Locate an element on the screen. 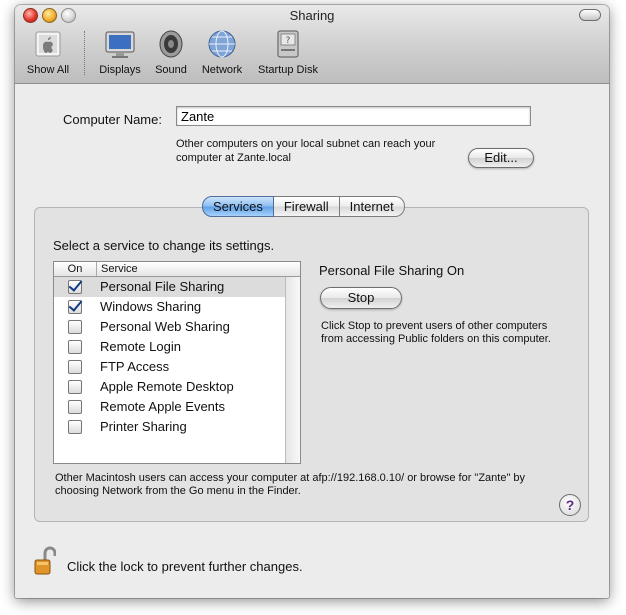 The height and width of the screenshot is (615, 626). tab-bar: Services Firewall Internet is located at coordinates (303, 206).